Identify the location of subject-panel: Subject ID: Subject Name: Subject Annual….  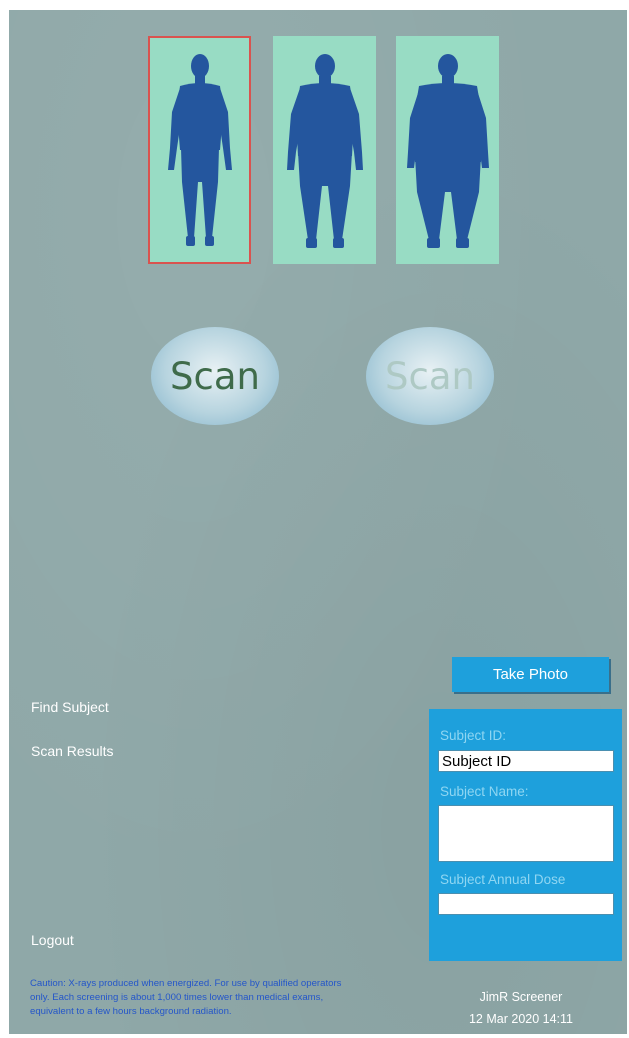
(525, 835).